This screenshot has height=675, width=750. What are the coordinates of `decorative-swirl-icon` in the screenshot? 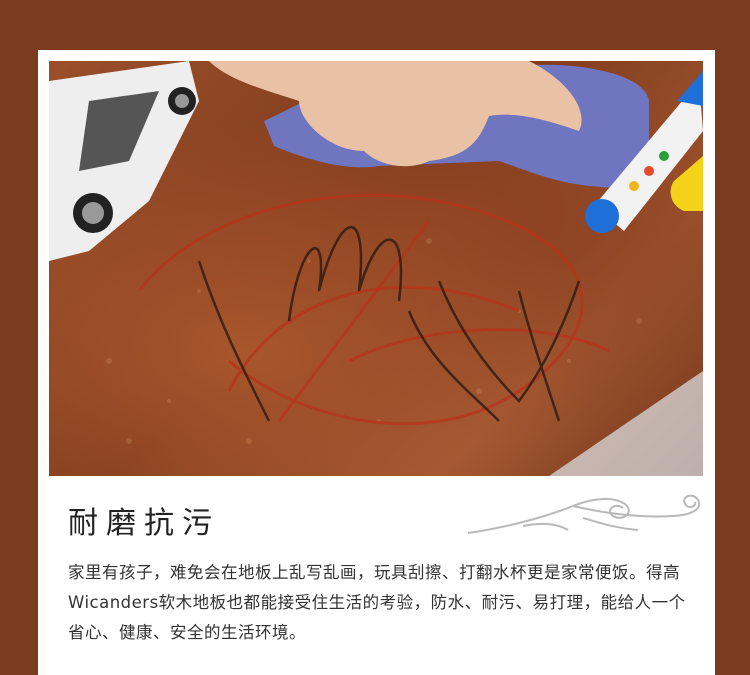 It's located at (584, 514).